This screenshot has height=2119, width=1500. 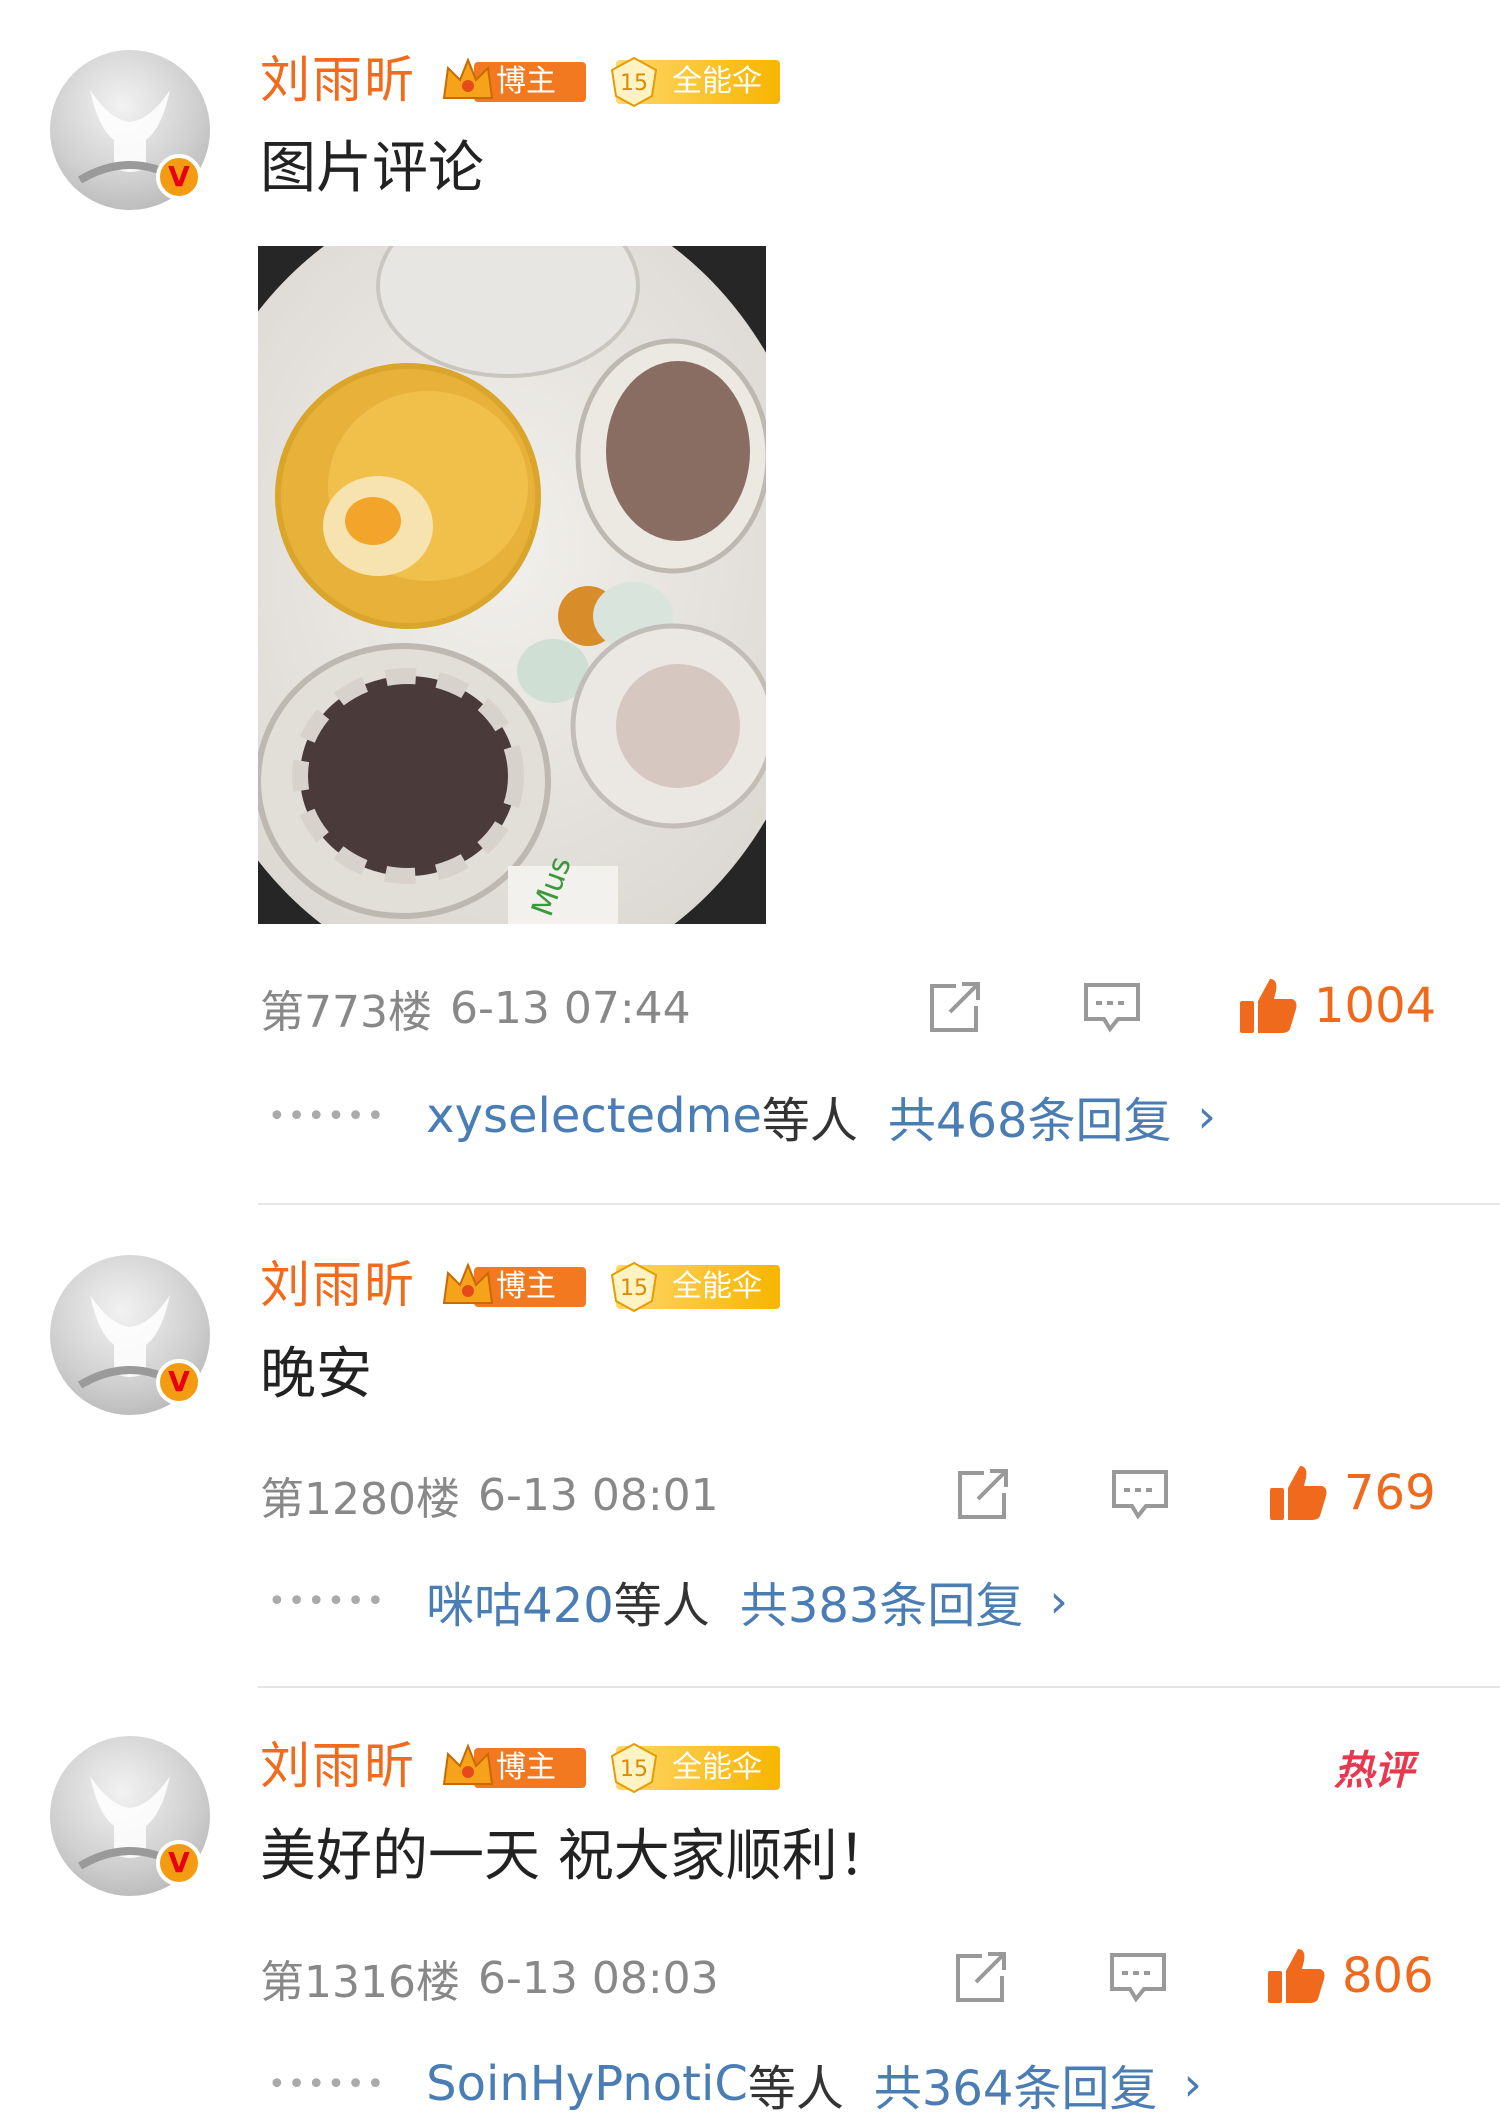 What do you see at coordinates (598, 1978) in the screenshot?
I see `comment-time: 6-13 08:03` at bounding box center [598, 1978].